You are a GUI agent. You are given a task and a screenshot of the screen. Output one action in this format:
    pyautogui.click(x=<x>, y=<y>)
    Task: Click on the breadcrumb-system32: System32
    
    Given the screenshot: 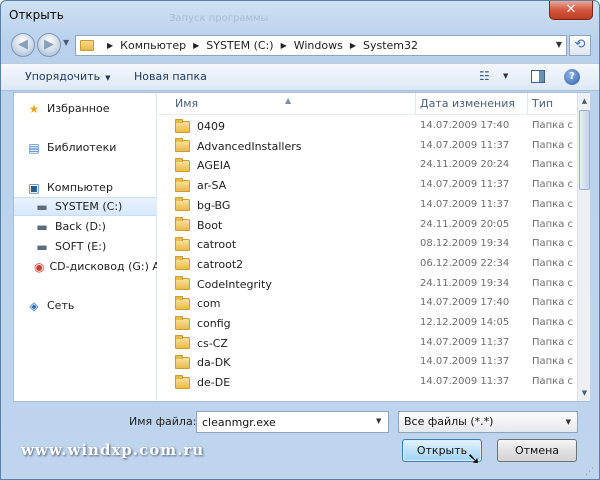 What is the action you would take?
    pyautogui.click(x=390, y=45)
    